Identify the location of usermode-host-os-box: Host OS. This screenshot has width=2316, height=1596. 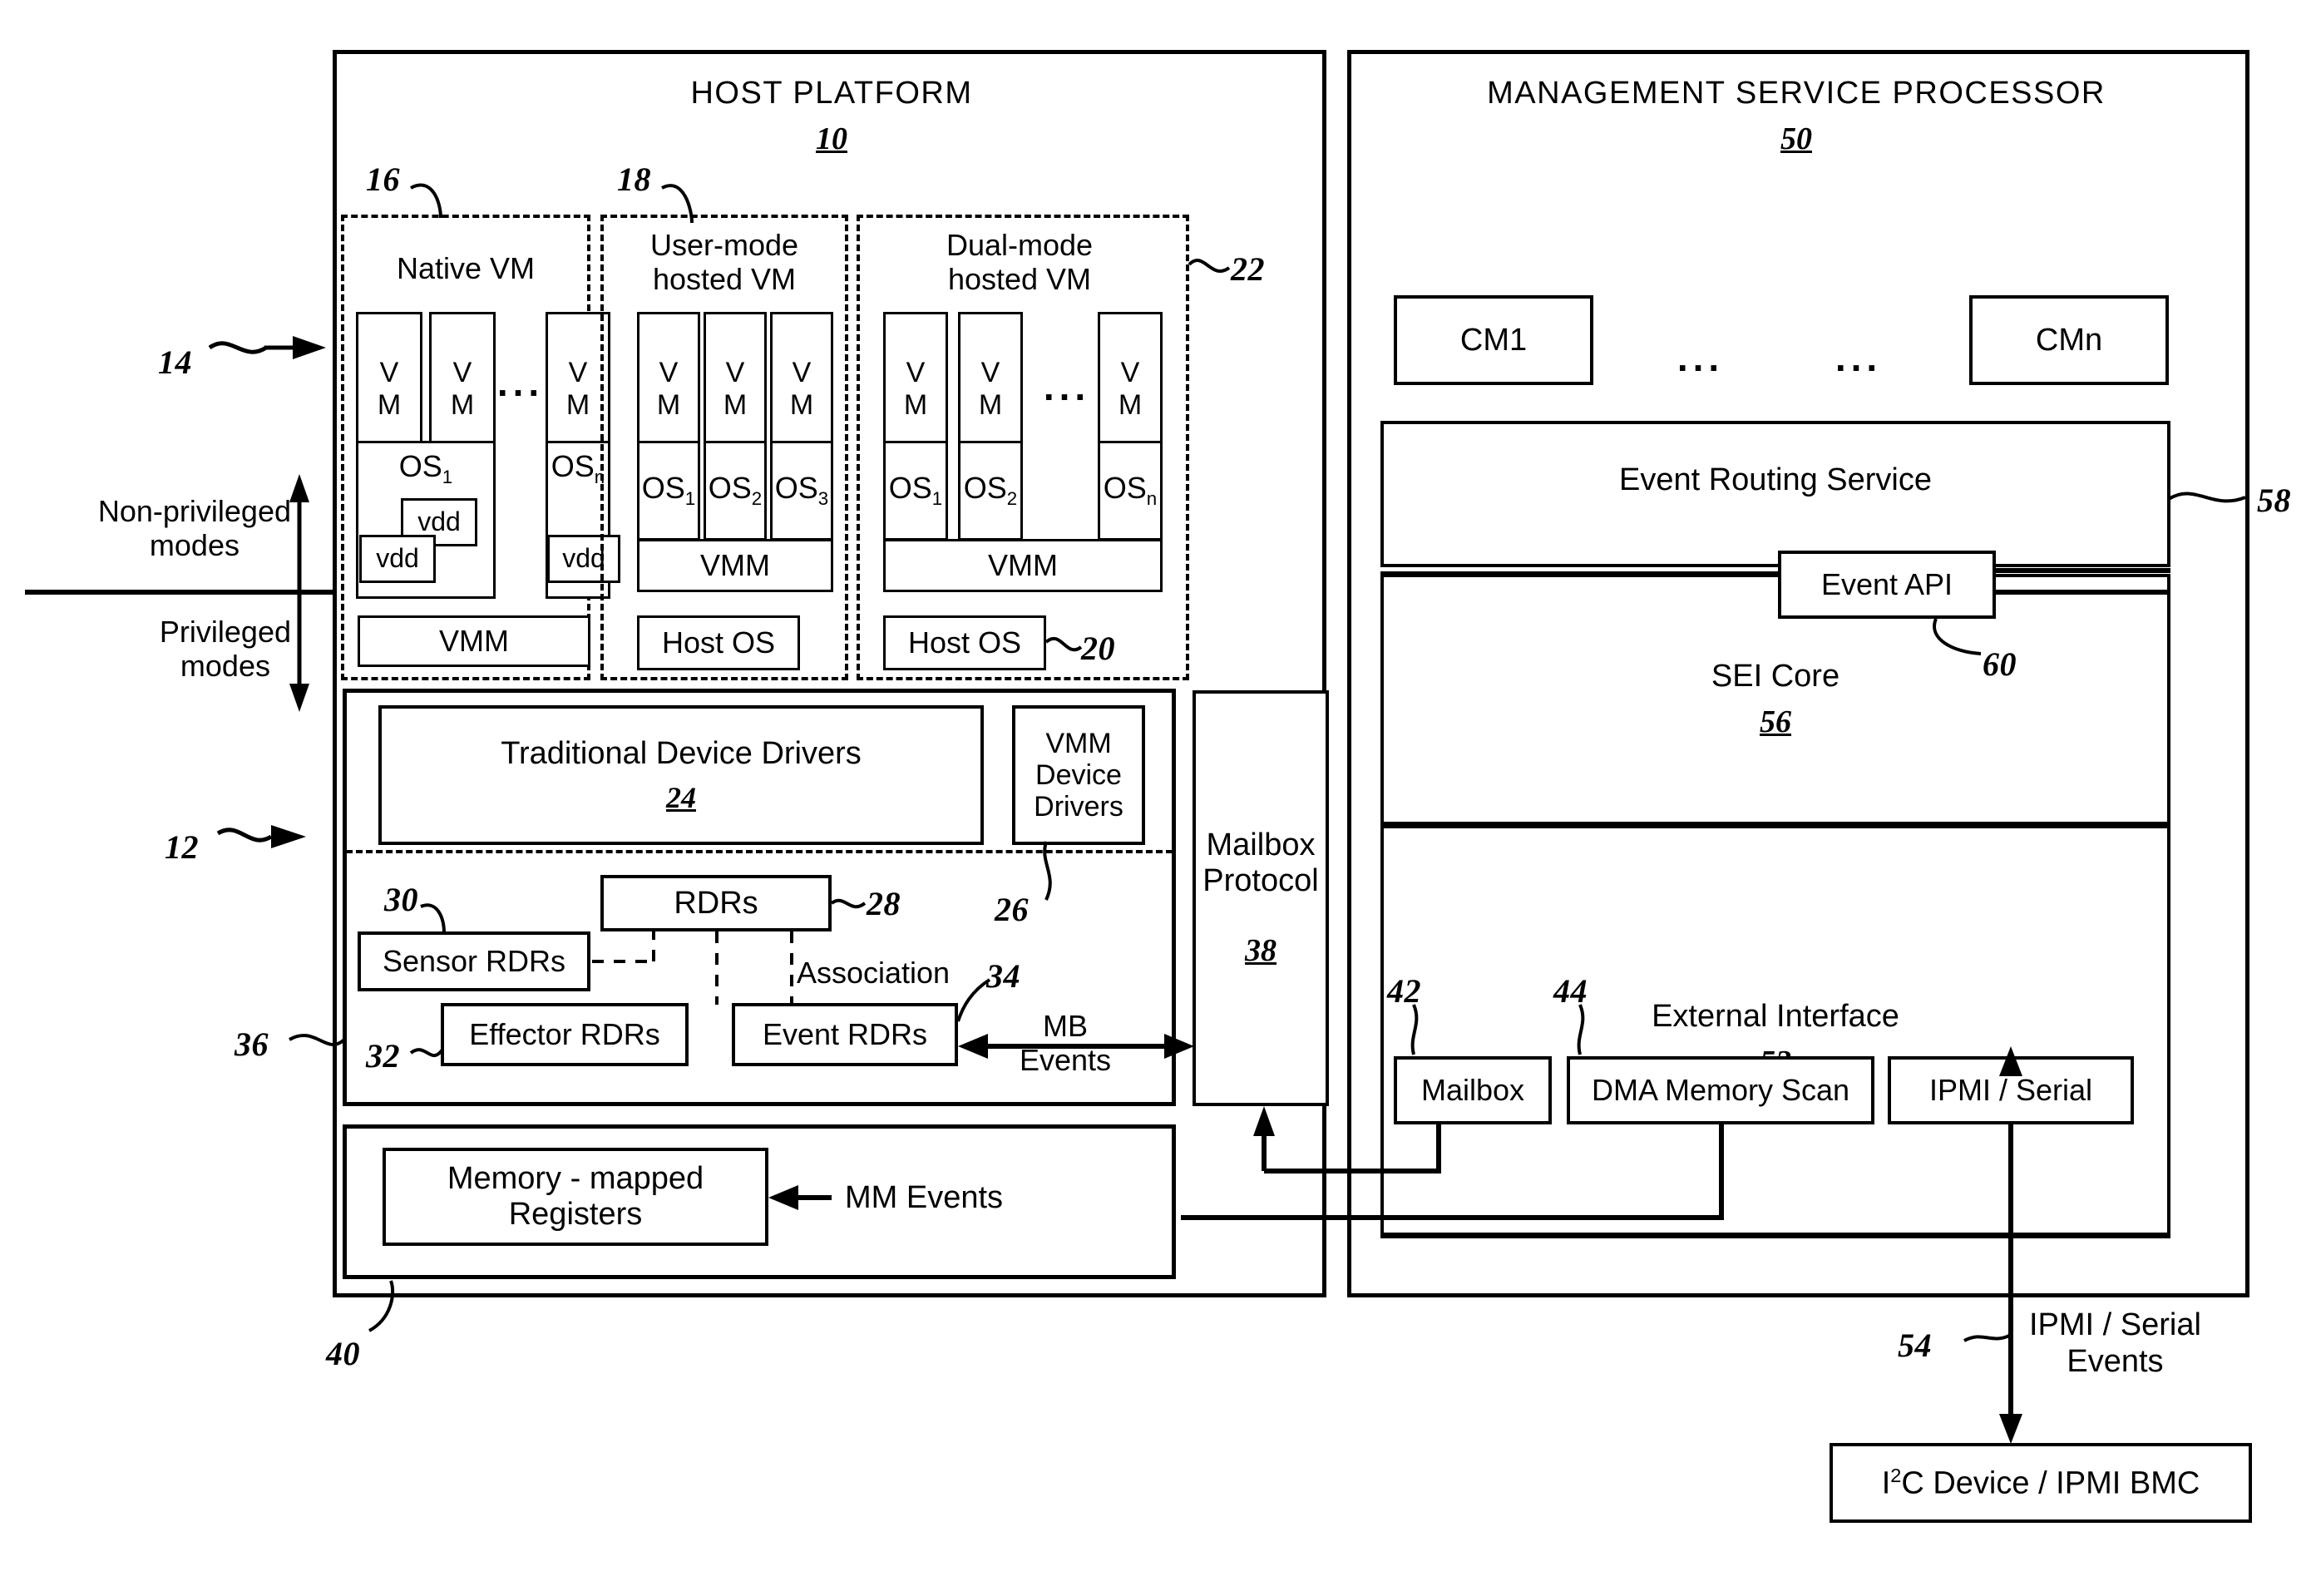
(718, 642).